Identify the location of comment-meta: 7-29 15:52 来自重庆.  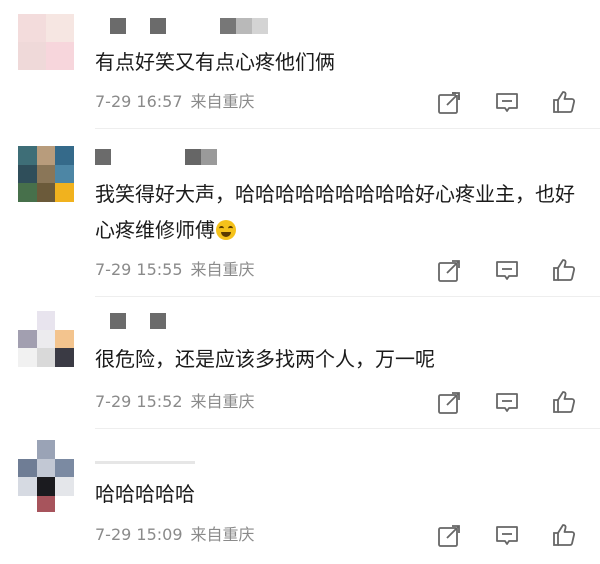
(175, 402).